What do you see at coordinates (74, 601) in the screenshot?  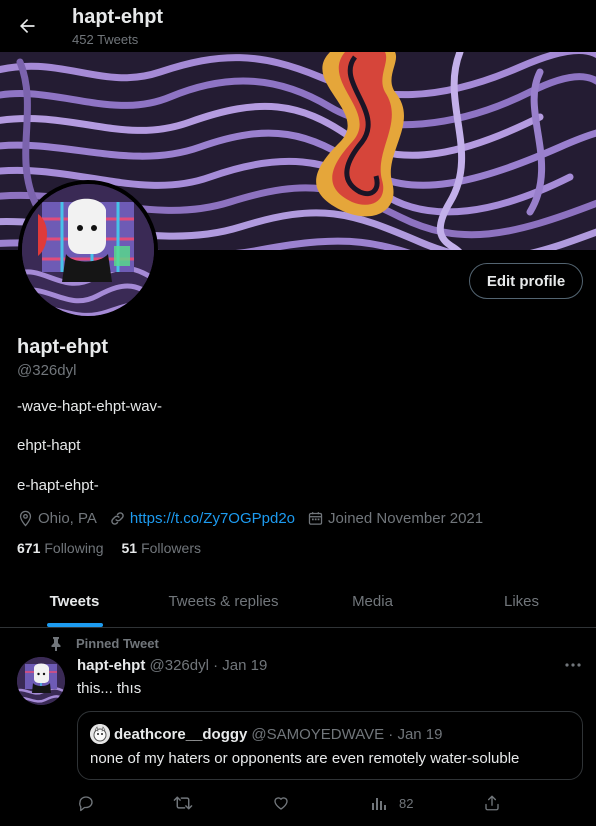 I see `tab-tweets: Tweets` at bounding box center [74, 601].